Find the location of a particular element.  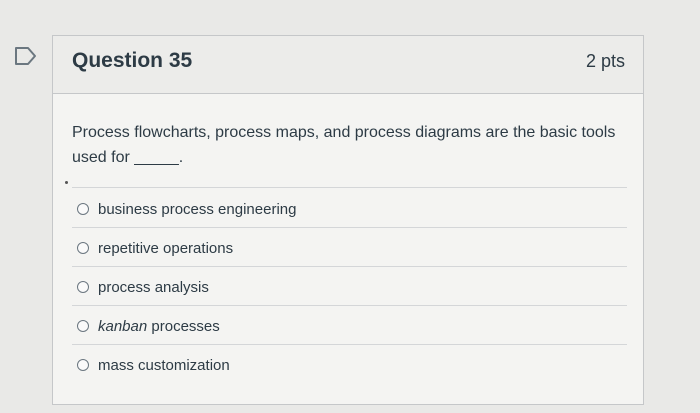

answer-option-2: repetitive operations is located at coordinates (155, 248).